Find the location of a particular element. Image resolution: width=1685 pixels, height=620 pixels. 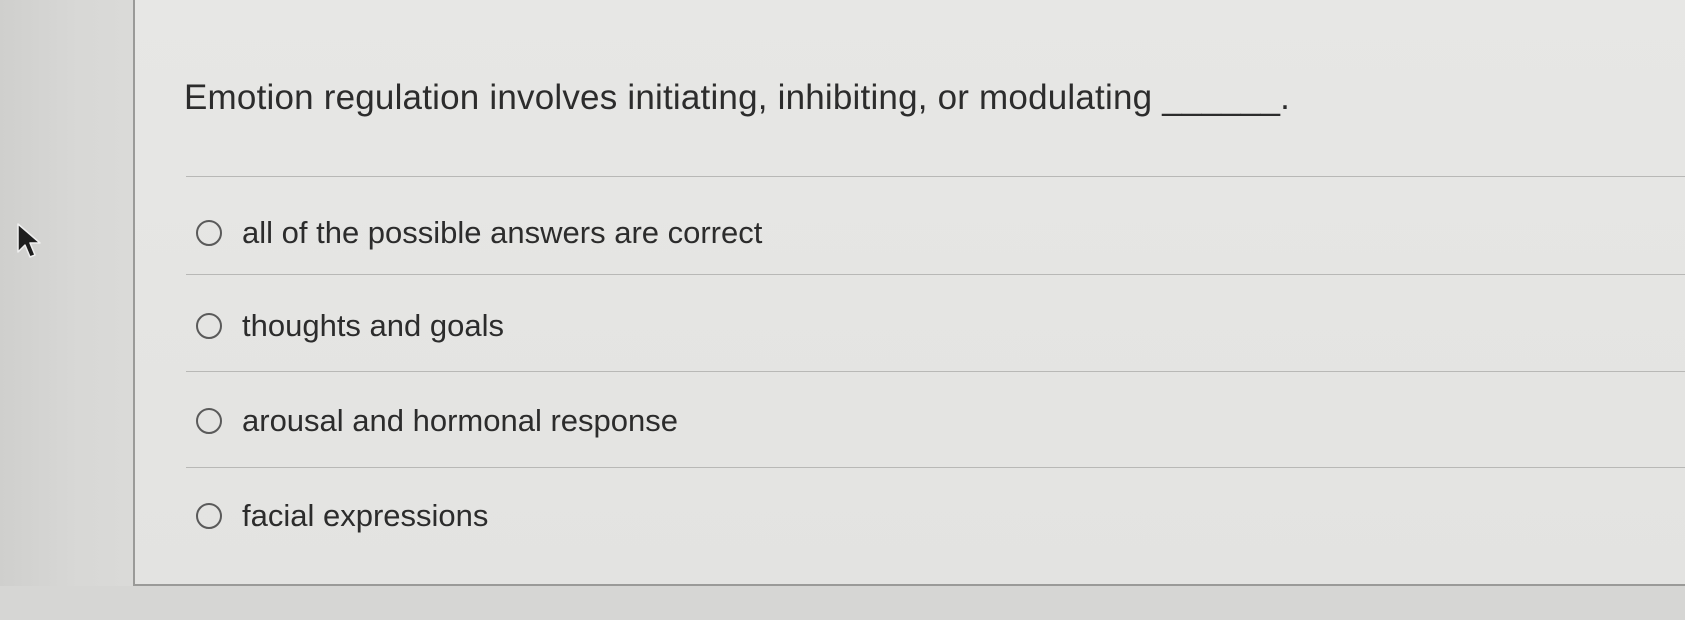

bottom-strip is located at coordinates (842, 603).